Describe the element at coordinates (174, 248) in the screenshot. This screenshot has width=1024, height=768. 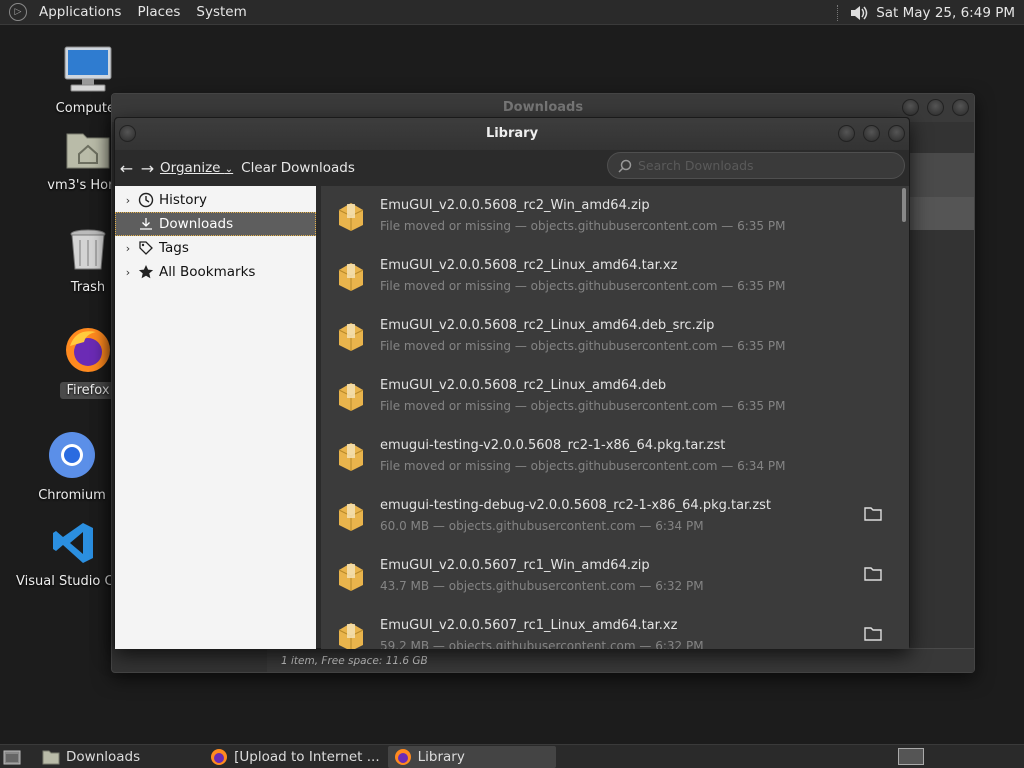
I see `sidebar-item-label: Tags` at that location.